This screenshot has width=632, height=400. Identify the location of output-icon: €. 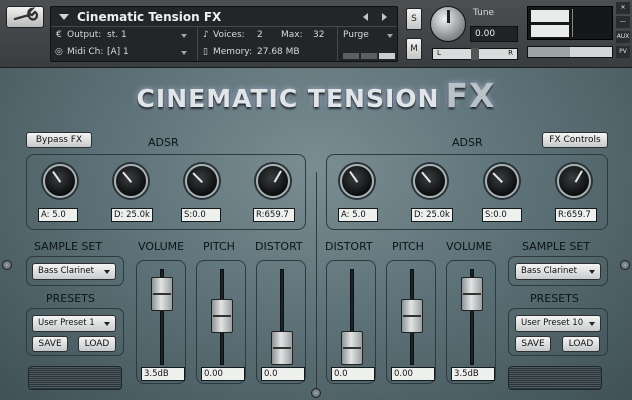
(59, 35).